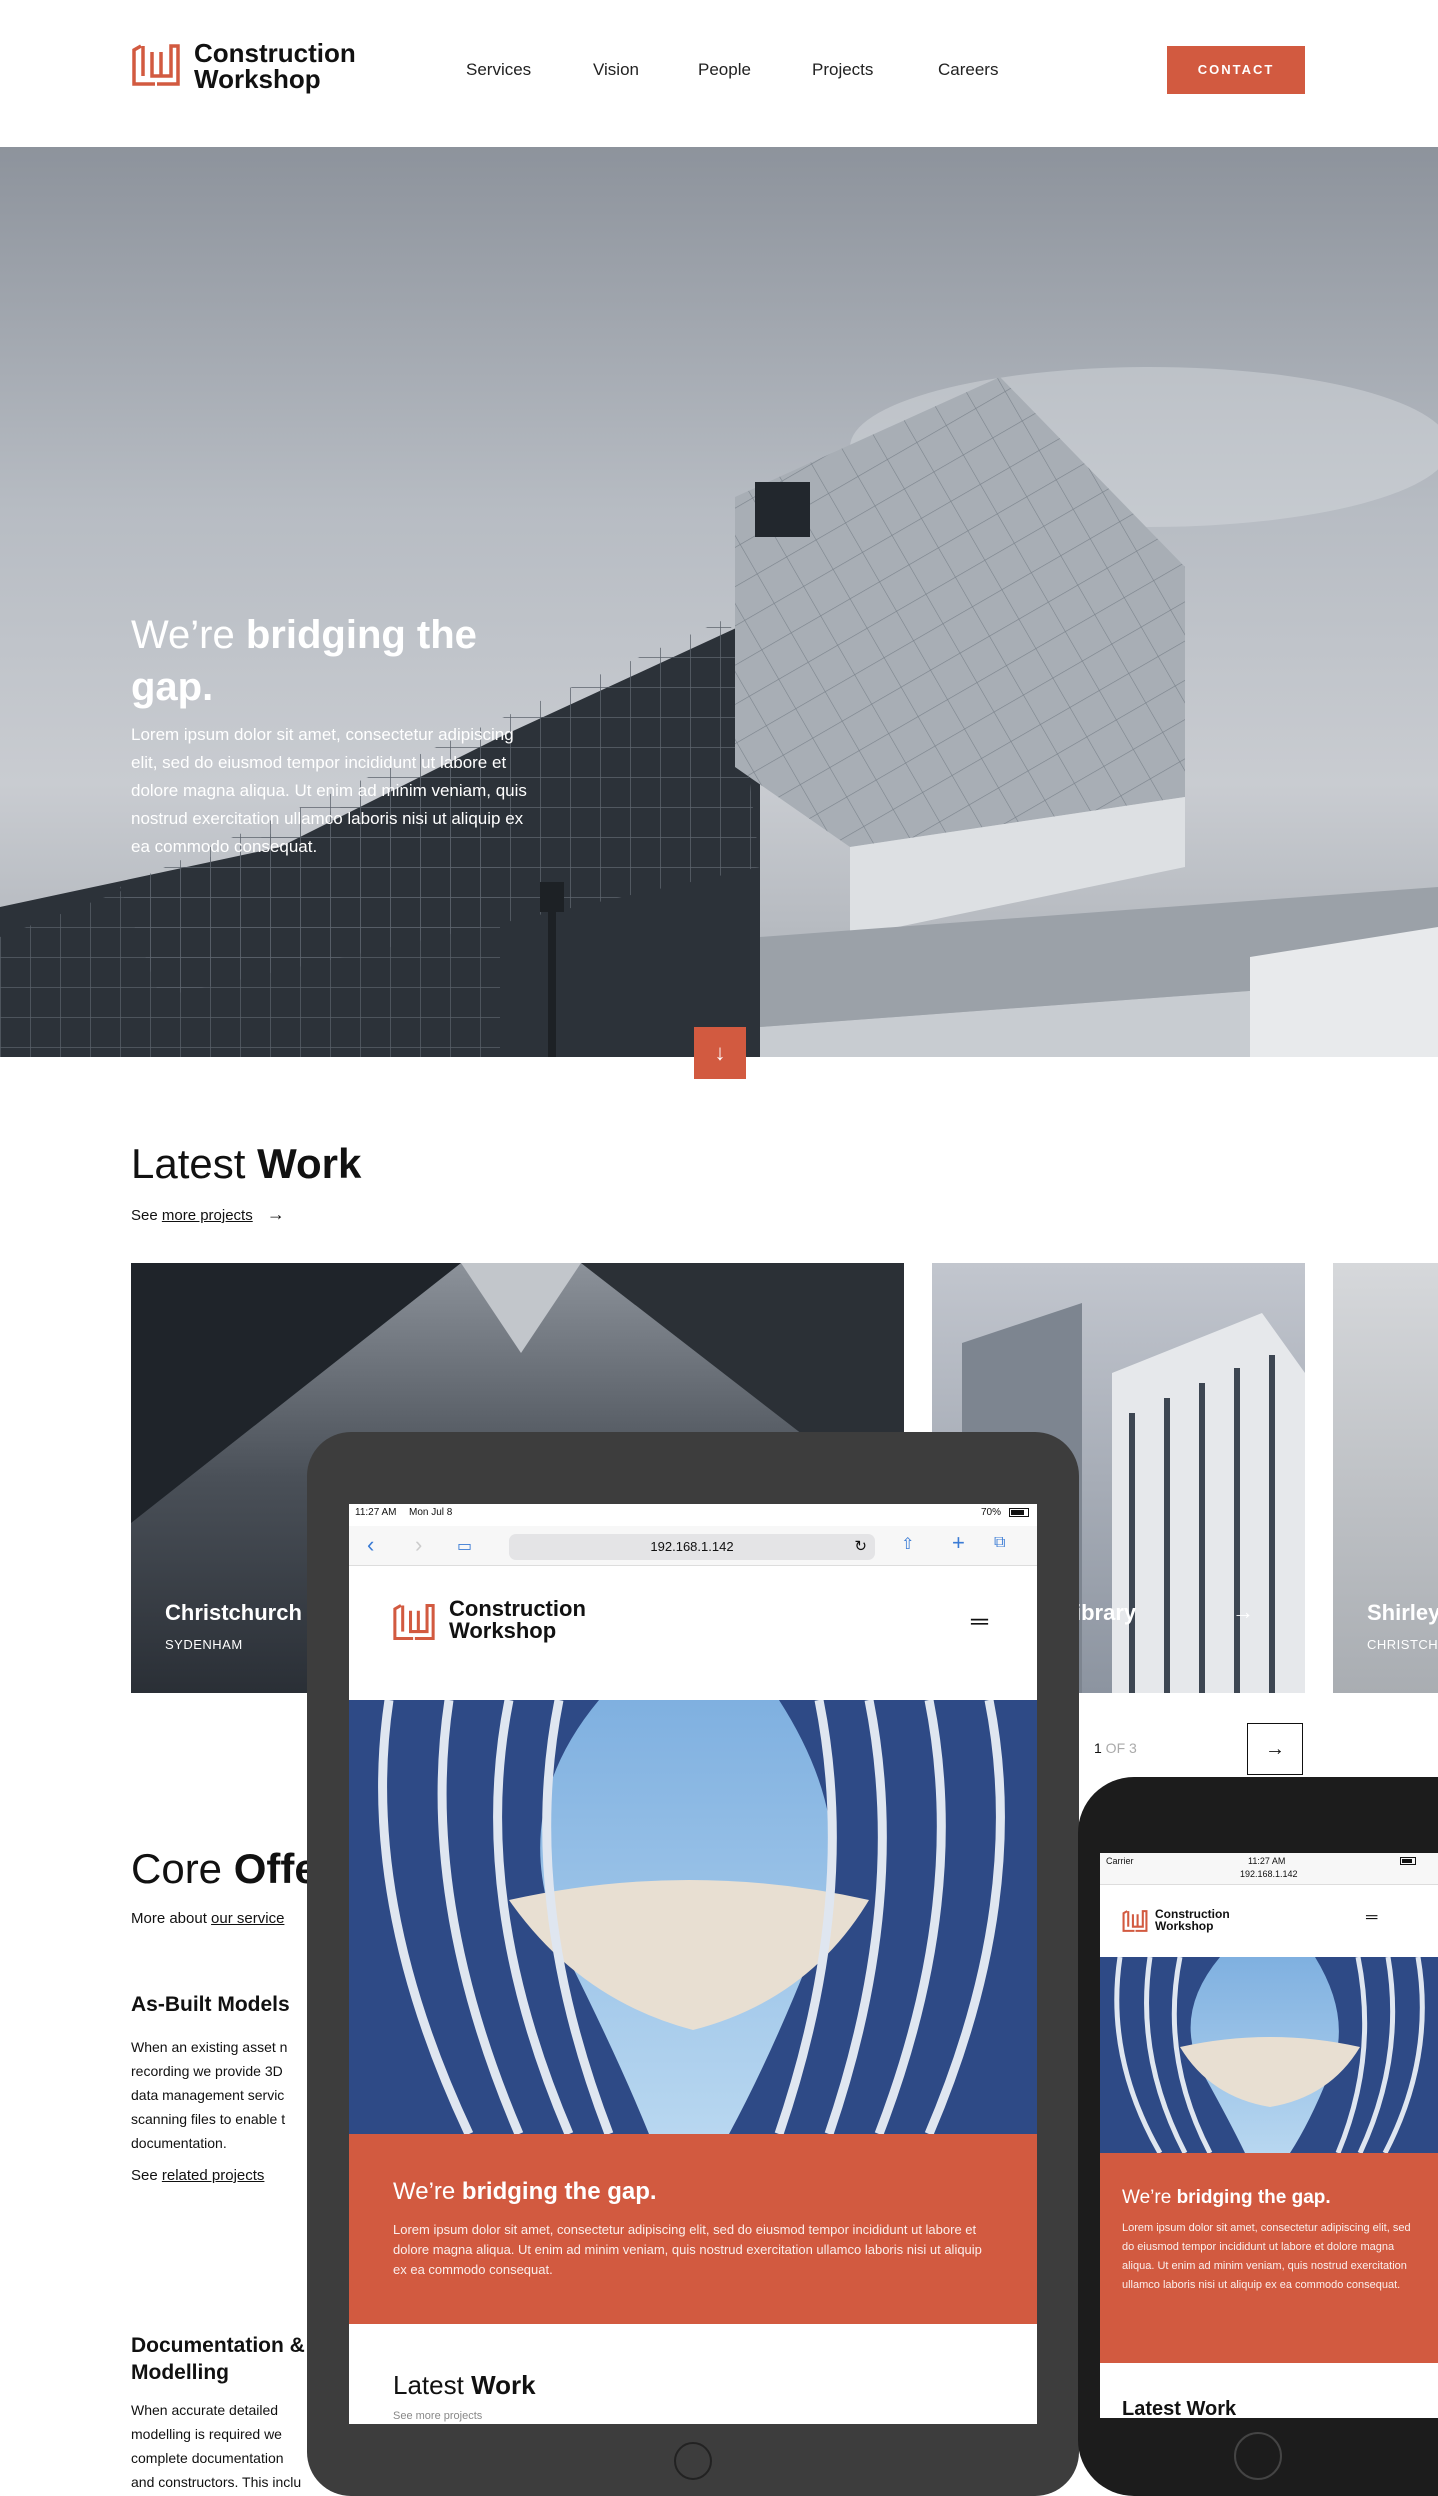 This screenshot has height=2496, width=1438. I want to click on see-more-projects: See more projects →, so click(208, 1214).